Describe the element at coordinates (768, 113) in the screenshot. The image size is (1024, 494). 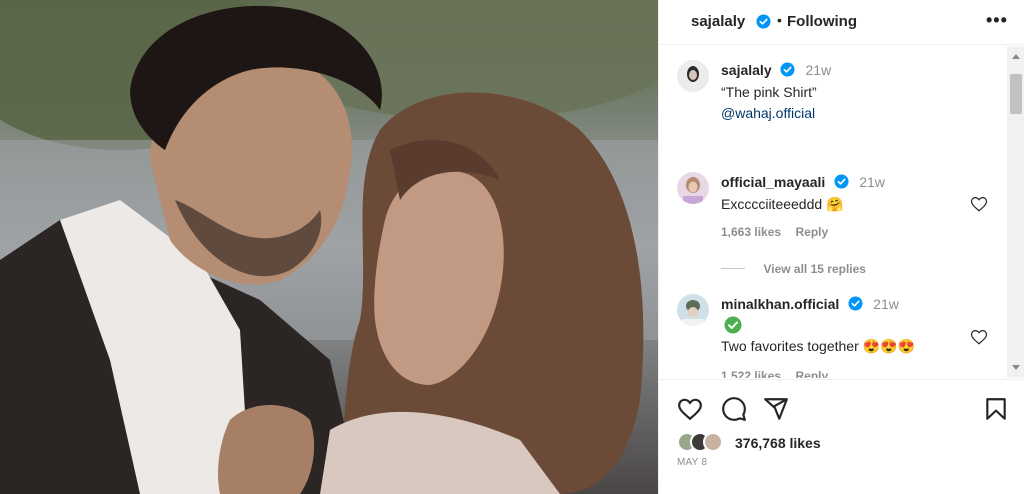
I see `caption-mention: @wahaj.official` at that location.